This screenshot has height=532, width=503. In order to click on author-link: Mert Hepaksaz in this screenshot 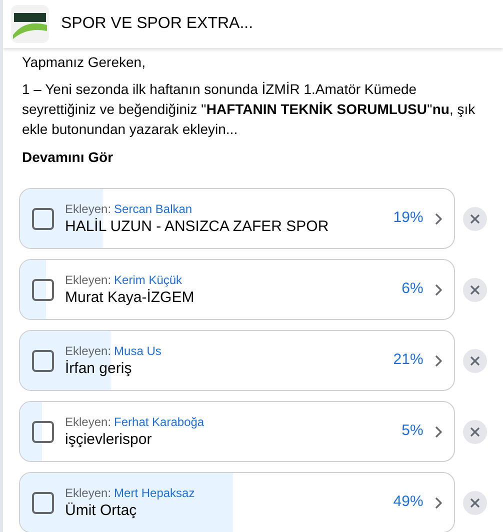, I will do `click(154, 492)`.